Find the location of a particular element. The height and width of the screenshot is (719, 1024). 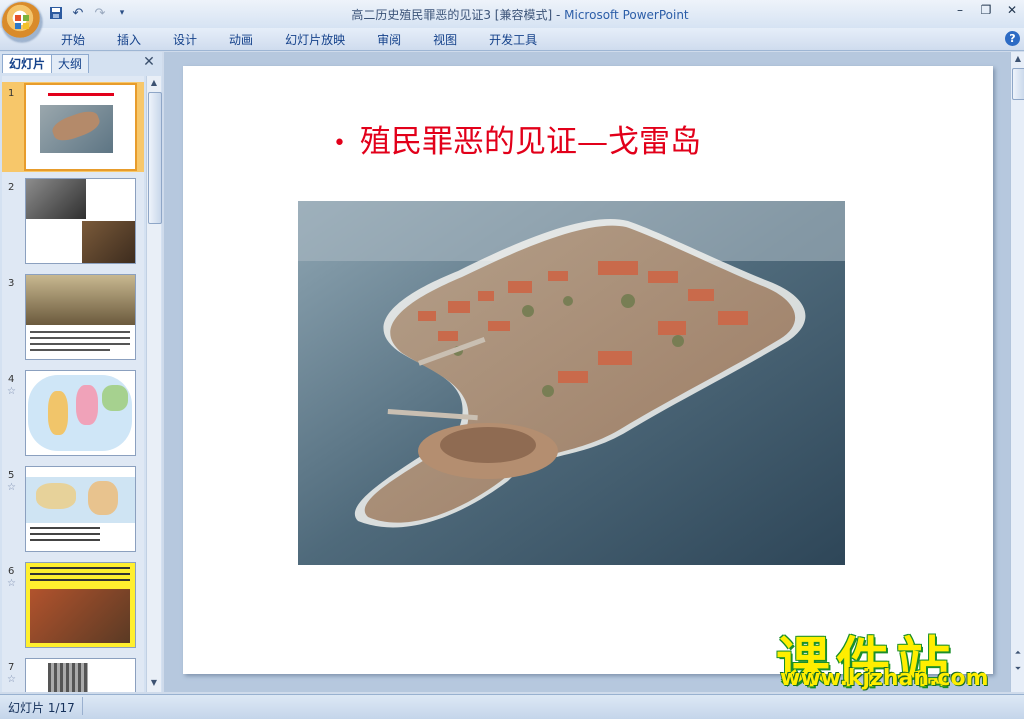

save-icon is located at coordinates (56, 13).